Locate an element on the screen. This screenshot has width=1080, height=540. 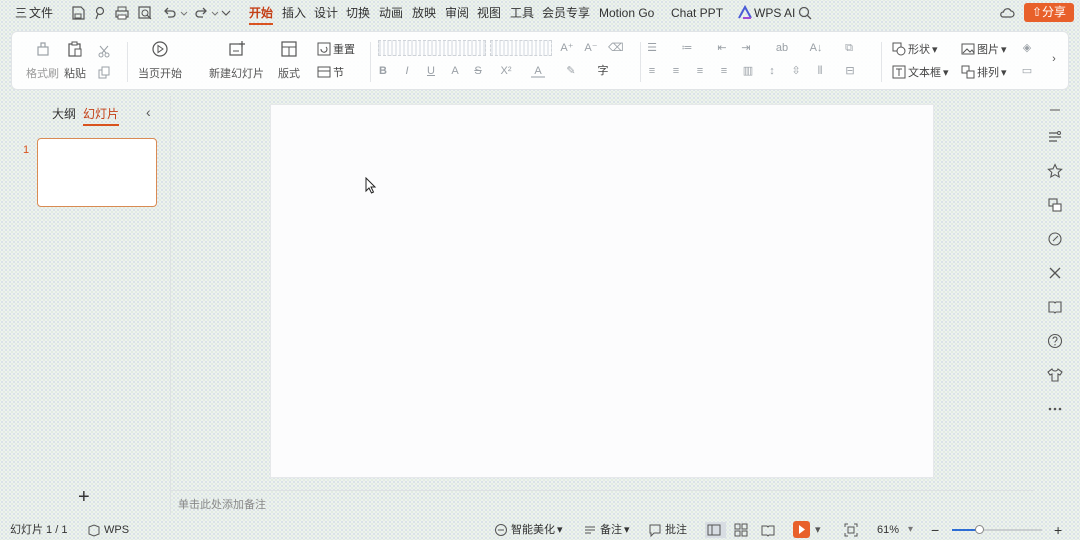
normal-view-icon is located at coordinates (715, 530).